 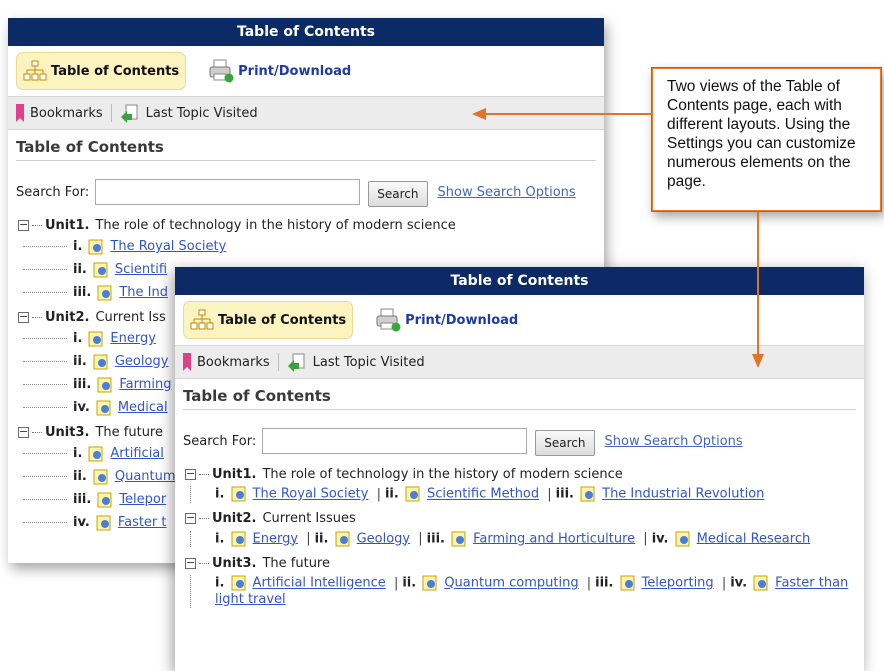 What do you see at coordinates (142, 499) in the screenshot?
I see `topic-link: Telepor` at bounding box center [142, 499].